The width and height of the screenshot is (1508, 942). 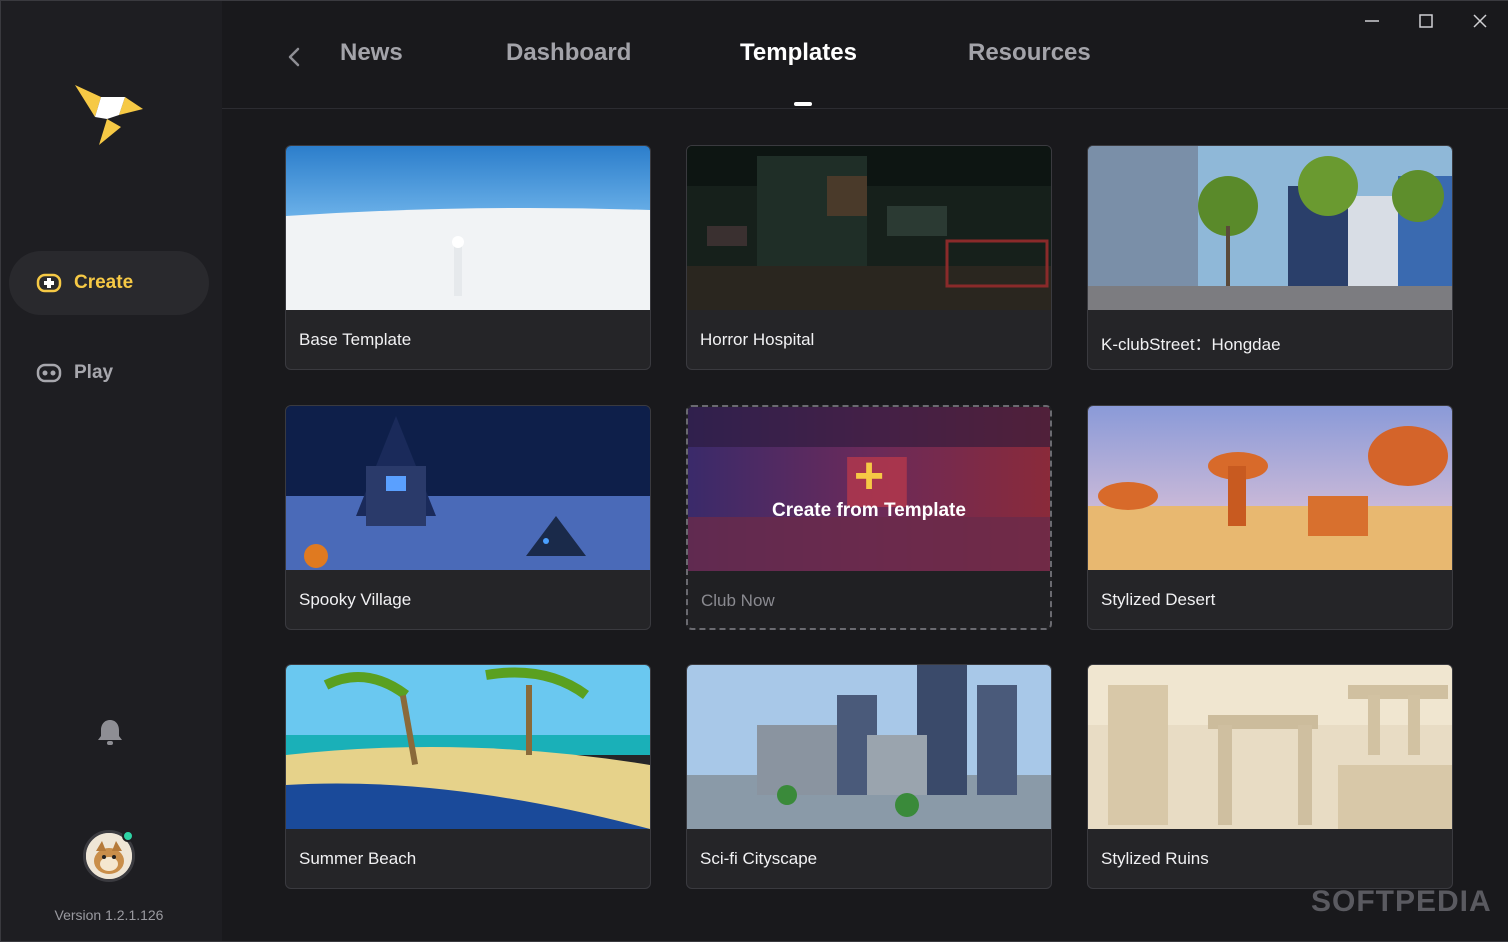 I want to click on close-icon, so click(x=1480, y=21).